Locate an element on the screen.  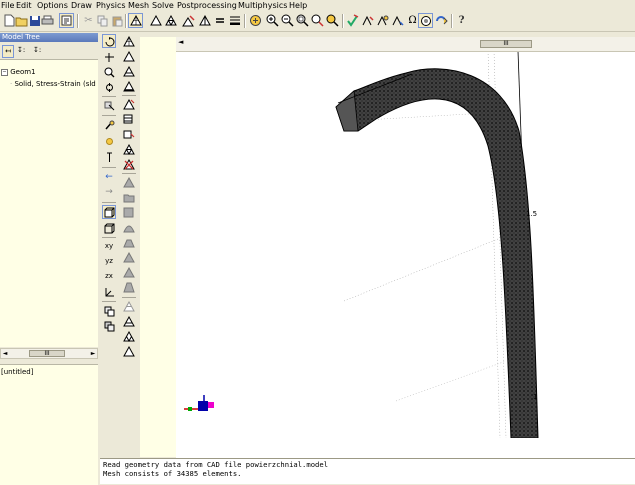
tree-collapse-icon: ↧: is located at coordinates (37, 50).